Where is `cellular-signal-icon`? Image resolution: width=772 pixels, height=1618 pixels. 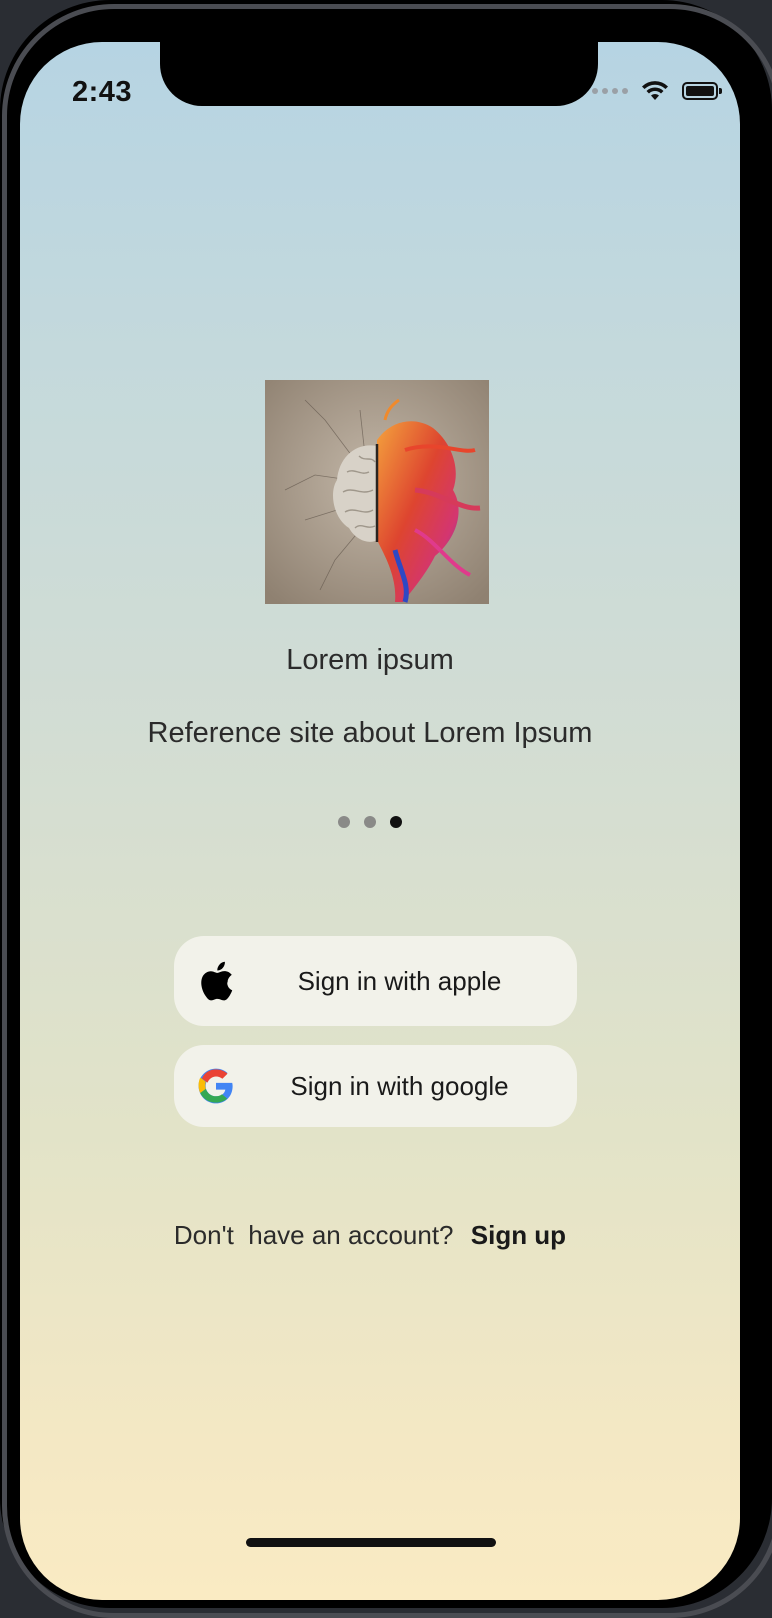
cellular-signal-icon is located at coordinates (610, 91).